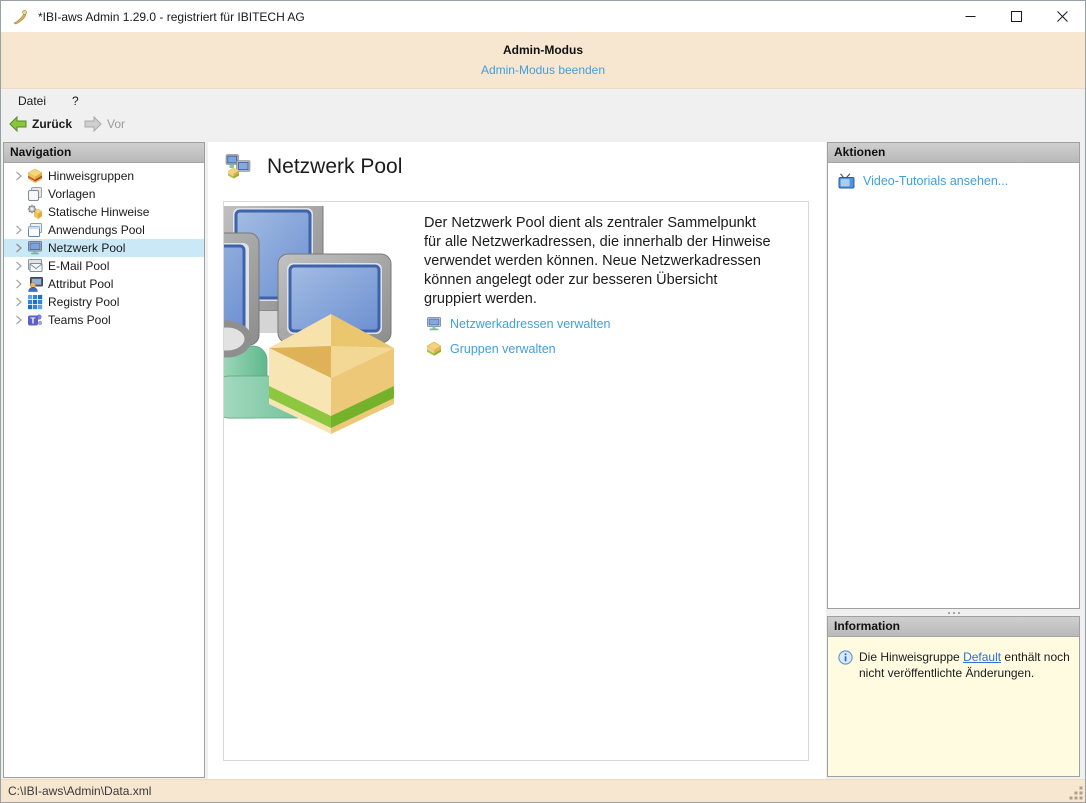 The image size is (1086, 803). Describe the element at coordinates (543, 99) in the screenshot. I see `menubar: Datei ?` at that location.